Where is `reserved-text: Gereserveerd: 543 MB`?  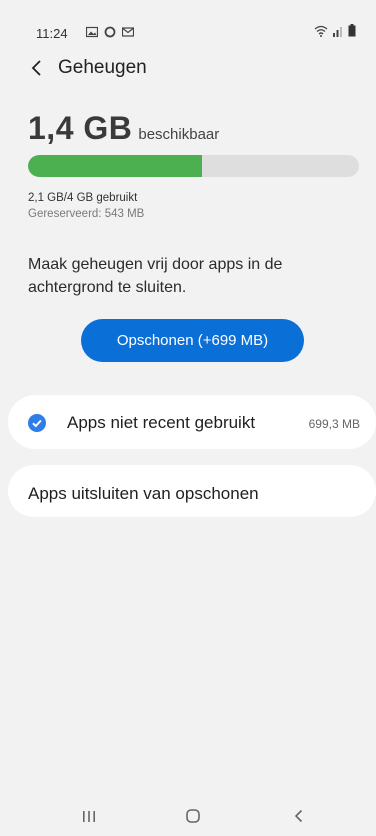 reserved-text: Gereserveerd: 543 MB is located at coordinates (86, 214).